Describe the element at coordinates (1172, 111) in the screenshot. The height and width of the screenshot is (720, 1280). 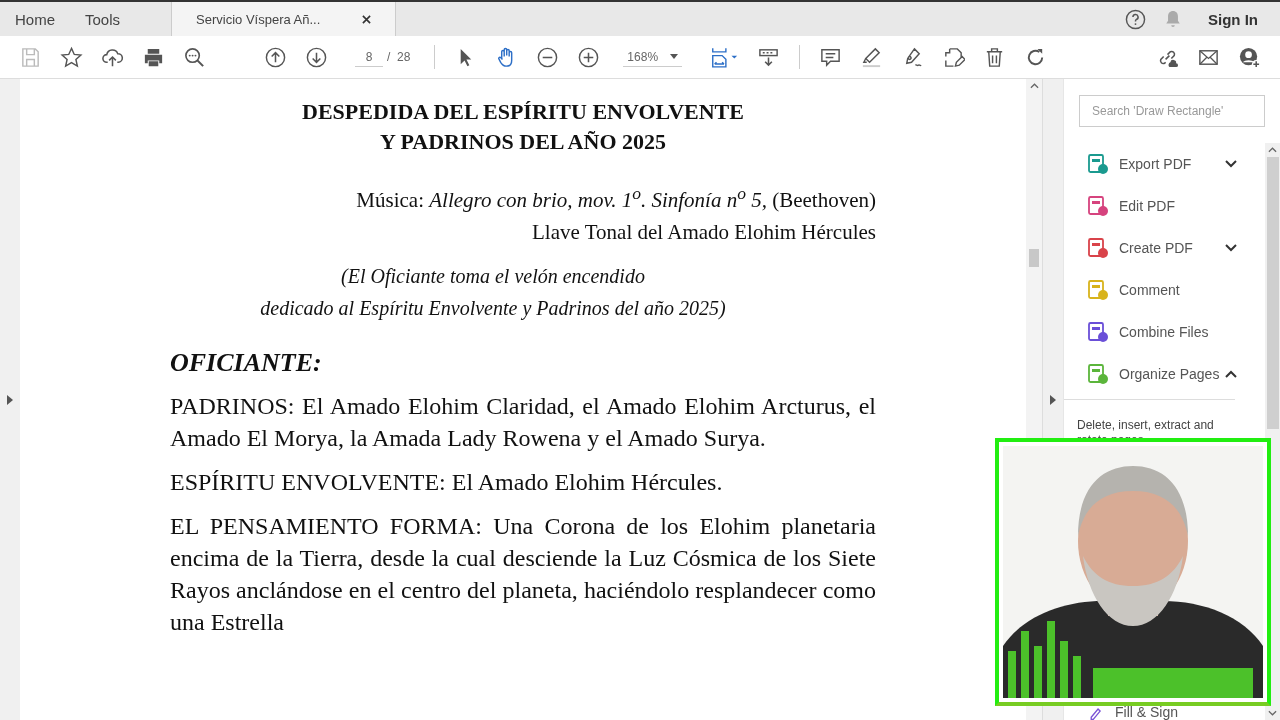
I see `search-field: Search 'Draw Rectangle'` at that location.